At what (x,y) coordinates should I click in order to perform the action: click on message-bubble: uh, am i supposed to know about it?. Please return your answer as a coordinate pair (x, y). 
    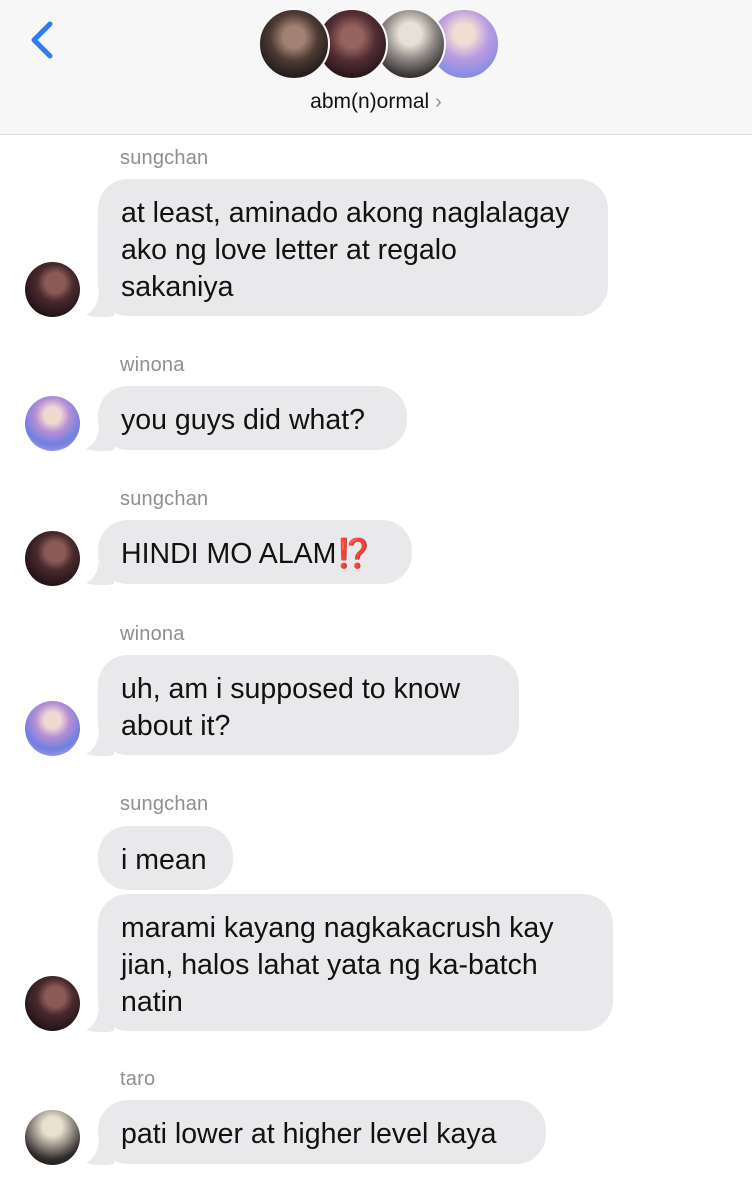
    Looking at the image, I should click on (308, 705).